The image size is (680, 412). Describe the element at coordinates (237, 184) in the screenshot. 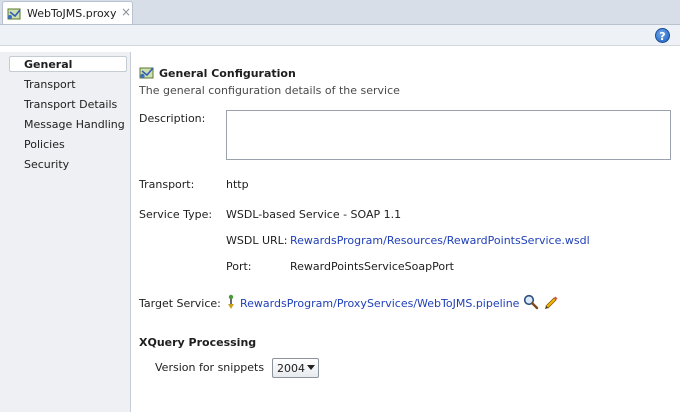

I see `transport-value: http` at that location.